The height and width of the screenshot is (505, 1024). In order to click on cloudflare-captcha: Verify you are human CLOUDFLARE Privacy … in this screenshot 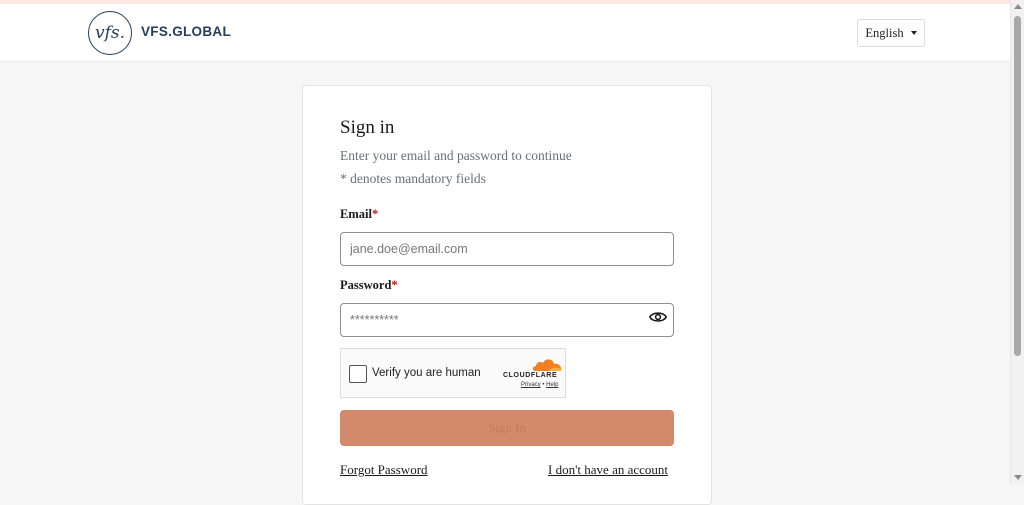, I will do `click(453, 373)`.